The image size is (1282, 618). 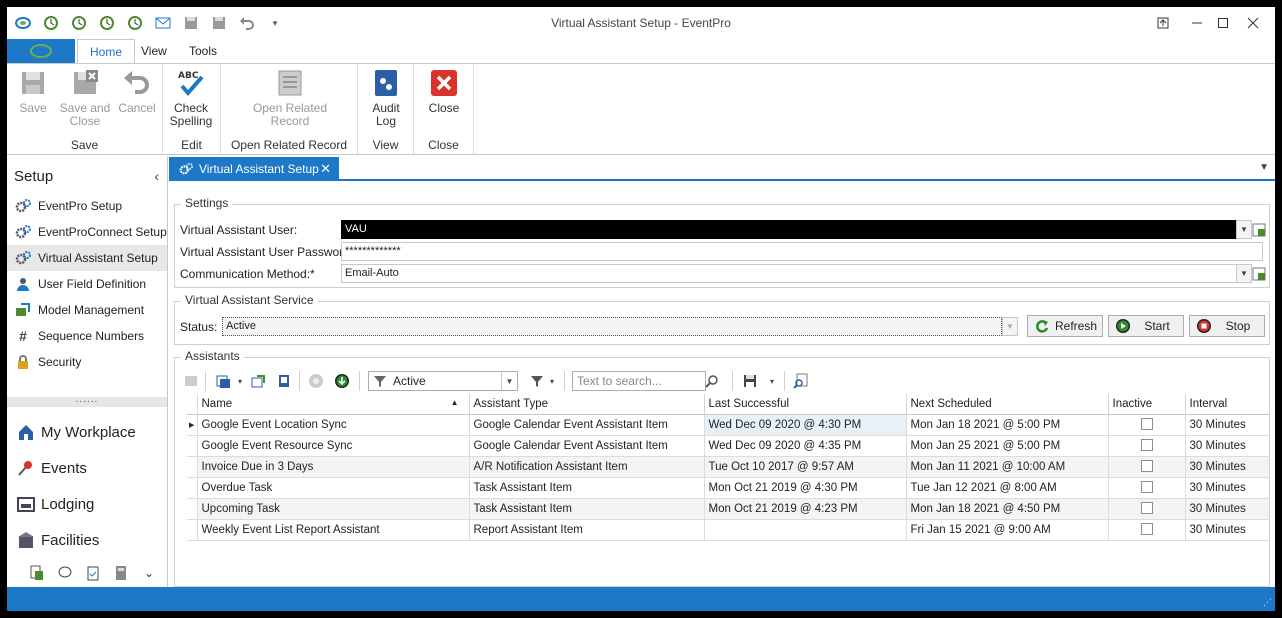 What do you see at coordinates (156, 176) in the screenshot?
I see `collapse-nav-icon: ‹` at bounding box center [156, 176].